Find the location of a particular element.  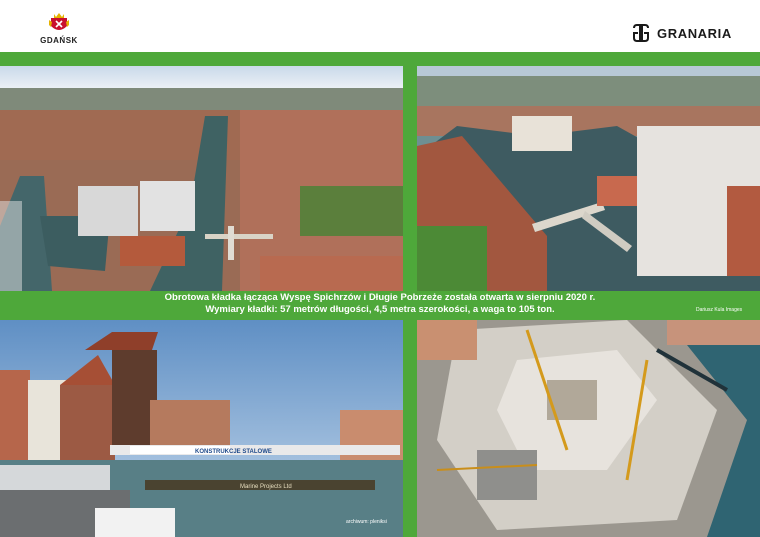

gdansk-logo: GDAŃSK is located at coordinates (59, 30).